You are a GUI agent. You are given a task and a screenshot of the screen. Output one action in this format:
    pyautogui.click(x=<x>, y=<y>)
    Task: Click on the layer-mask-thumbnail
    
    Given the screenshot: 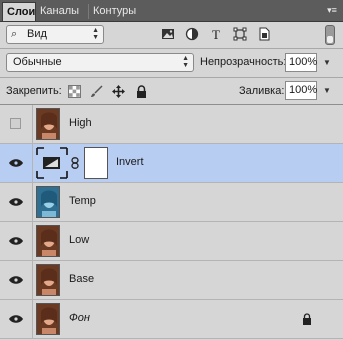 What is the action you would take?
    pyautogui.click(x=96, y=163)
    